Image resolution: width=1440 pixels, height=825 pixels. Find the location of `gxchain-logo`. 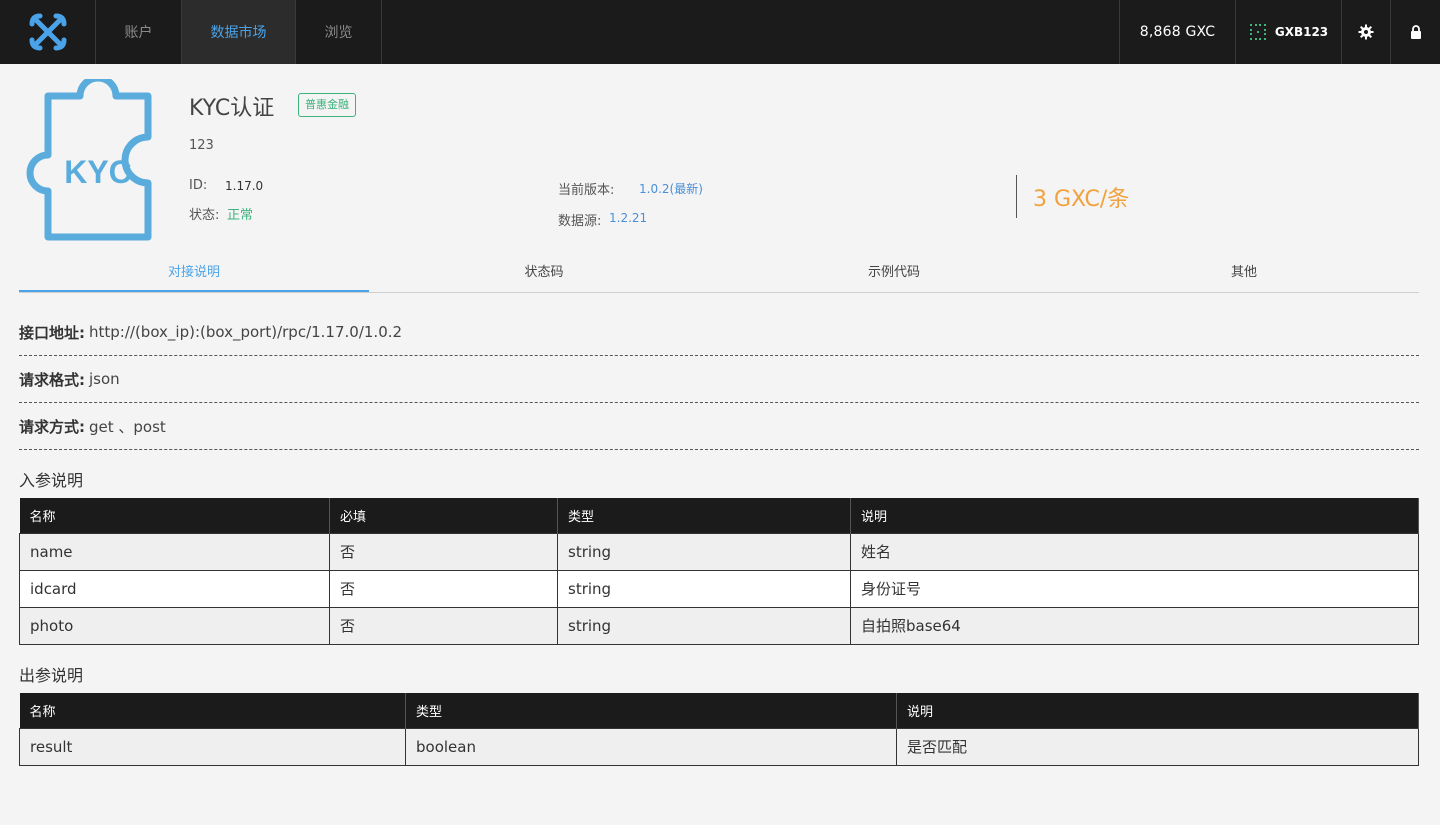

gxchain-logo is located at coordinates (48, 32).